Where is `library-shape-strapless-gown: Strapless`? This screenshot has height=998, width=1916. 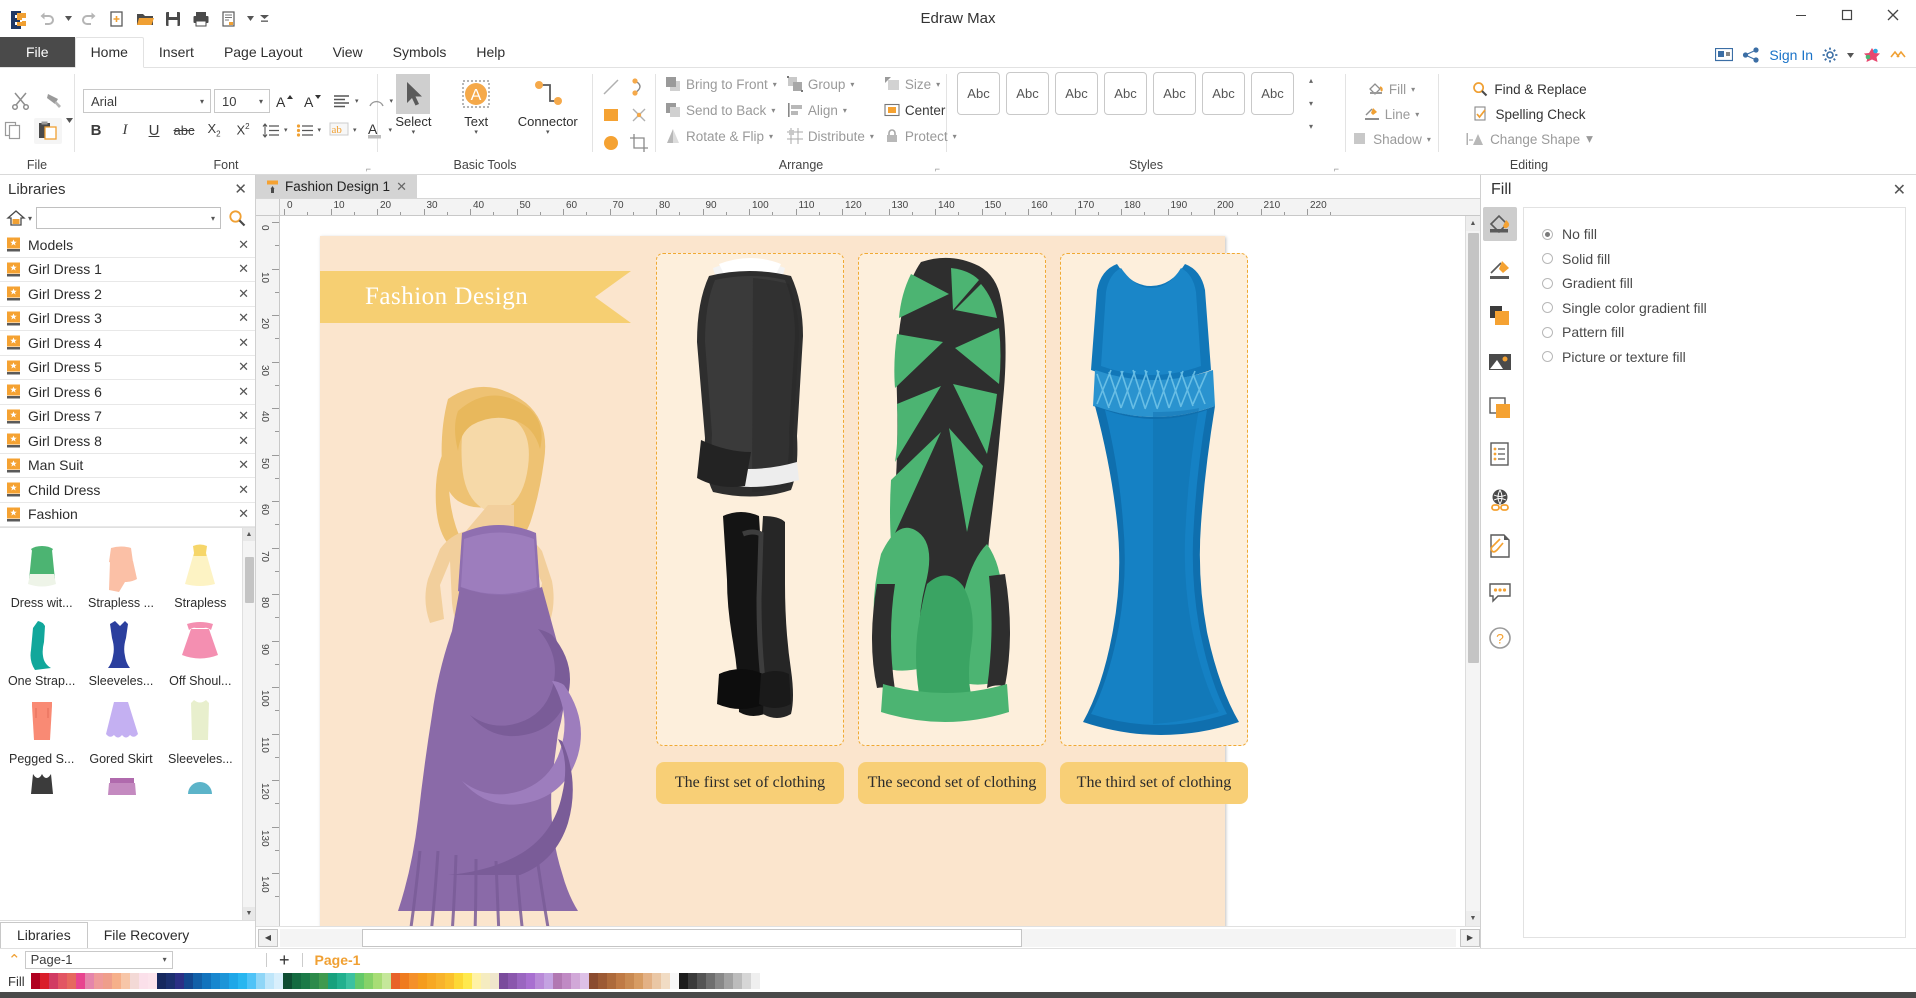
library-shape-strapless-gown: Strapless is located at coordinates (200, 571).